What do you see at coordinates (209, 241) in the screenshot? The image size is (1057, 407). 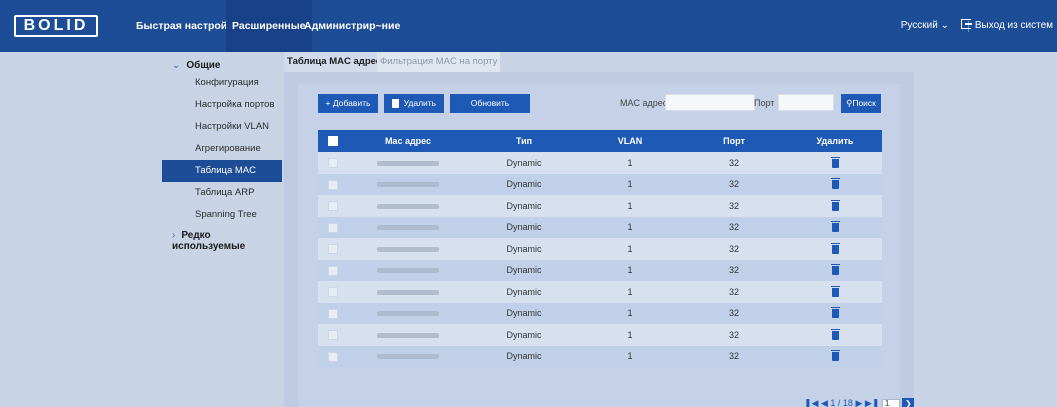 I see `sidebar-group-label: Редко используемые` at bounding box center [209, 241].